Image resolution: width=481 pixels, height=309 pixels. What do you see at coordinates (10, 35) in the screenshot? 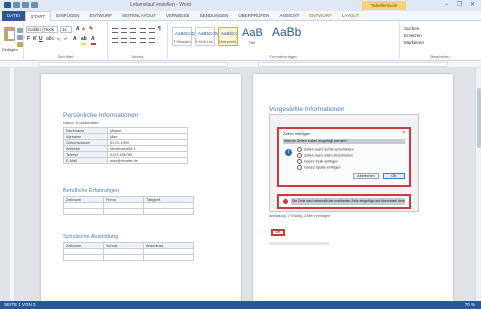
I see `paste-button` at bounding box center [10, 35].